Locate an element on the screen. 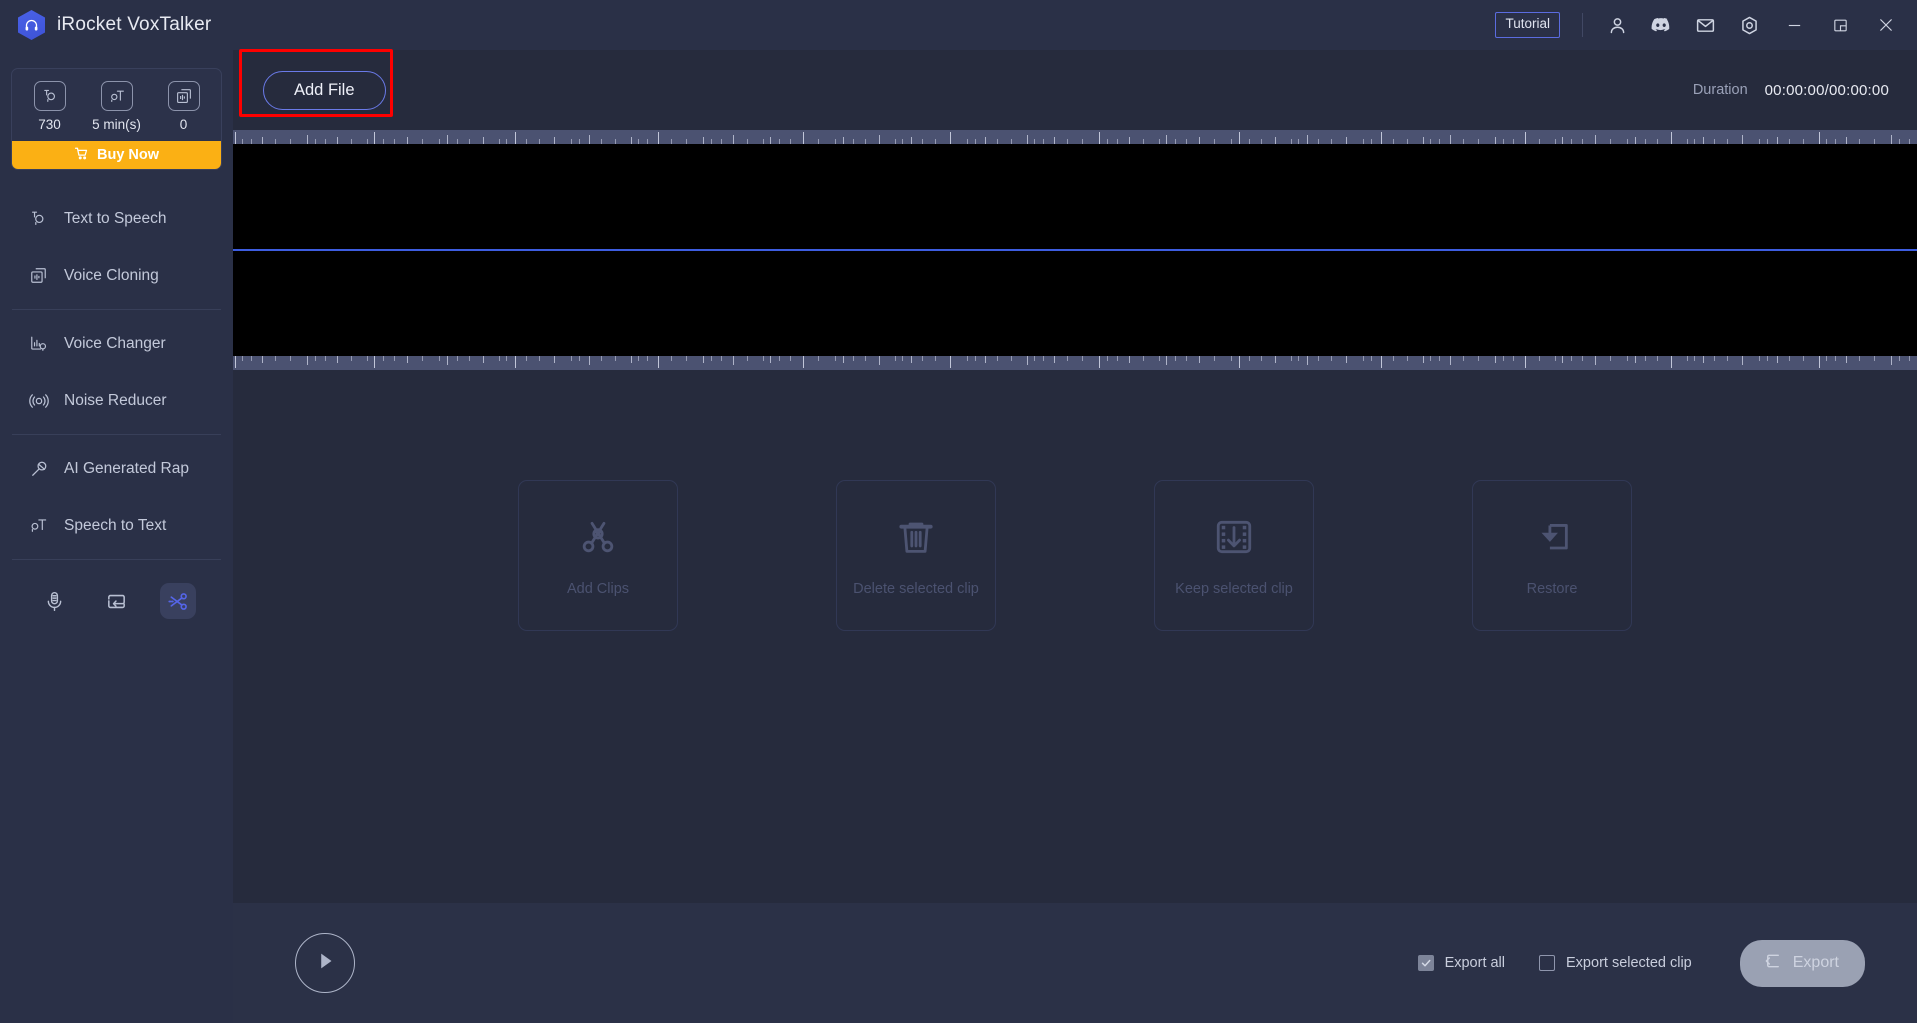 Image resolution: width=1917 pixels, height=1023 pixels. sidebar-label: Text to Speech is located at coordinates (115, 218).